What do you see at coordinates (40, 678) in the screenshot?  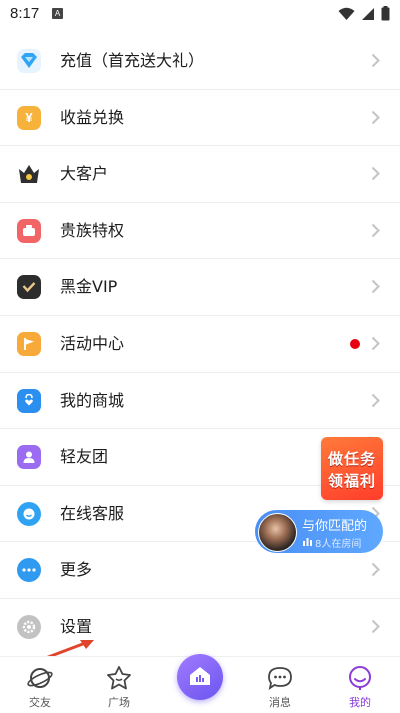 I see `planet-icon` at bounding box center [40, 678].